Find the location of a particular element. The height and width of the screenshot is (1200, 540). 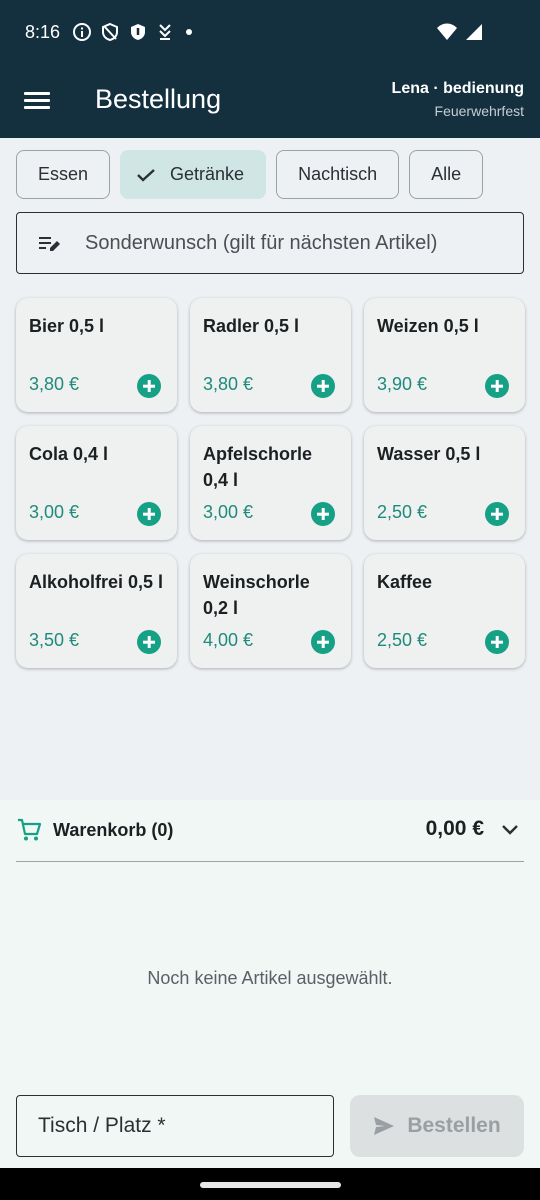

order-button: Bestellen is located at coordinates (437, 1126).